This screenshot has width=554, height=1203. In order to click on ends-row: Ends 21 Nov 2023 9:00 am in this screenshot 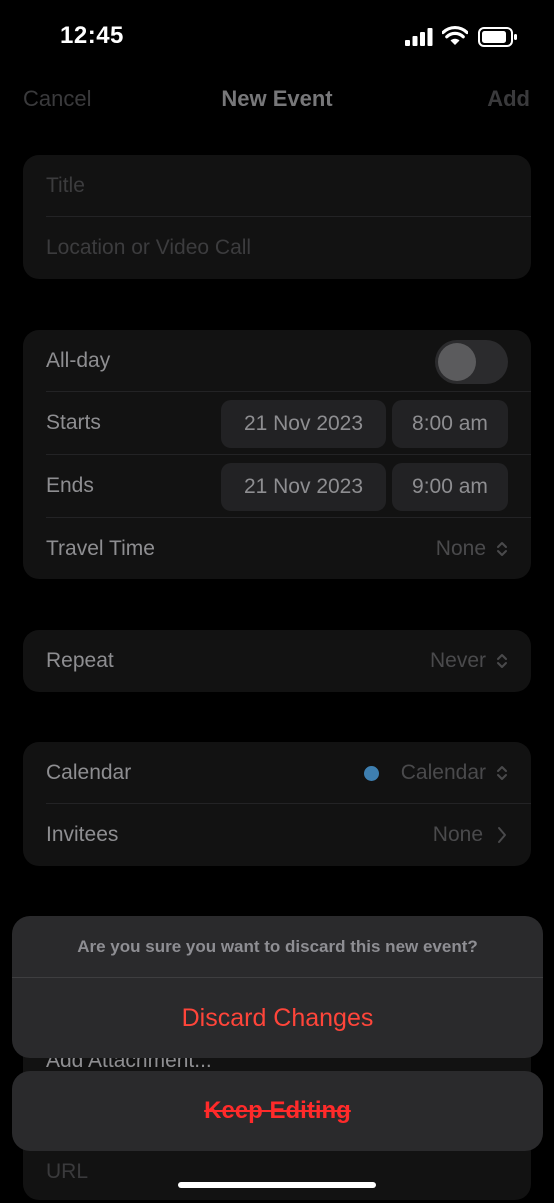, I will do `click(277, 486)`.